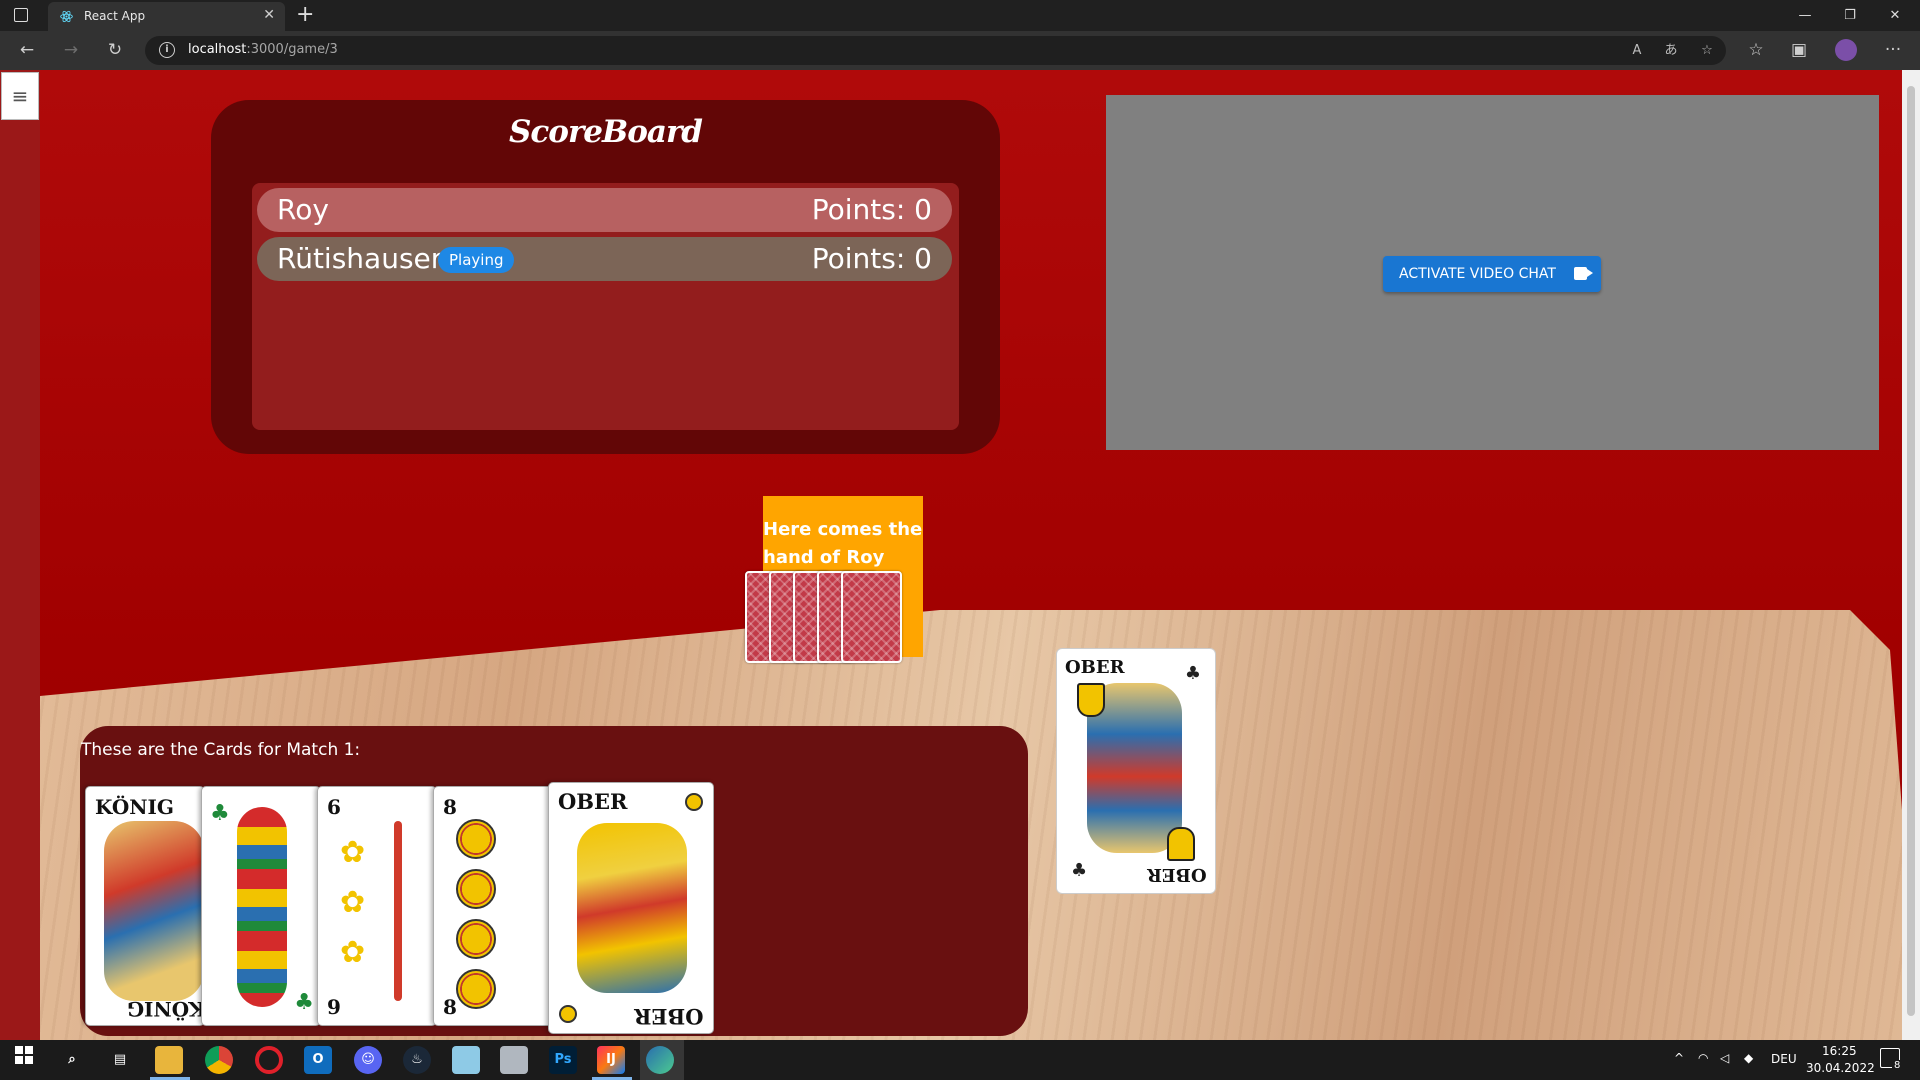 This screenshot has width=1920, height=1080. What do you see at coordinates (360, 258) in the screenshot?
I see `player-name: Rütishauser` at bounding box center [360, 258].